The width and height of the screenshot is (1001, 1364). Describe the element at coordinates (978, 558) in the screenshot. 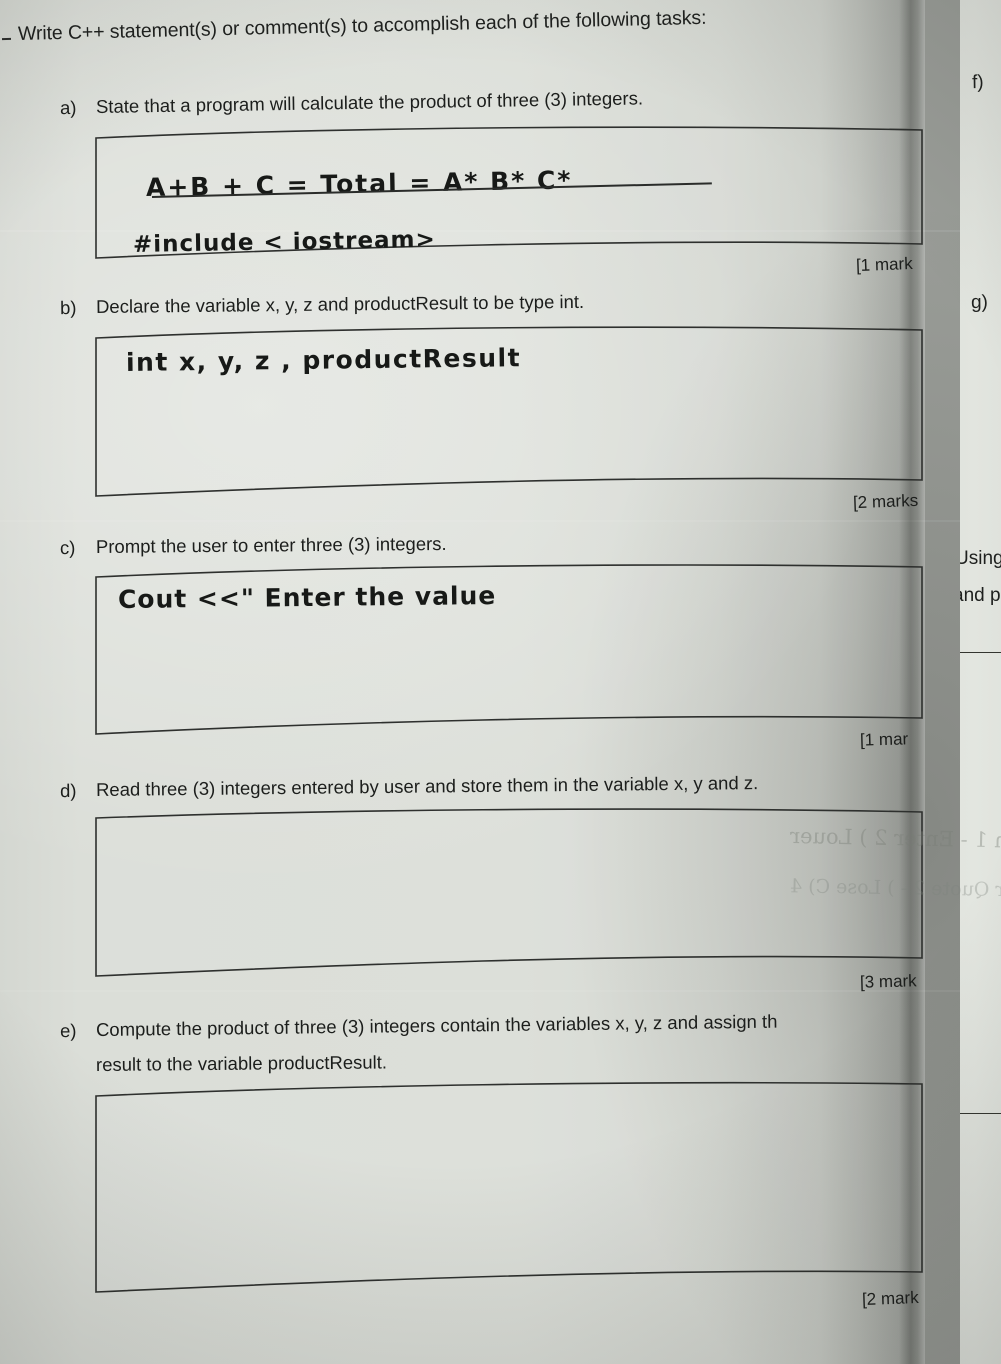

I see `right-page-q5-line1: Using` at that location.